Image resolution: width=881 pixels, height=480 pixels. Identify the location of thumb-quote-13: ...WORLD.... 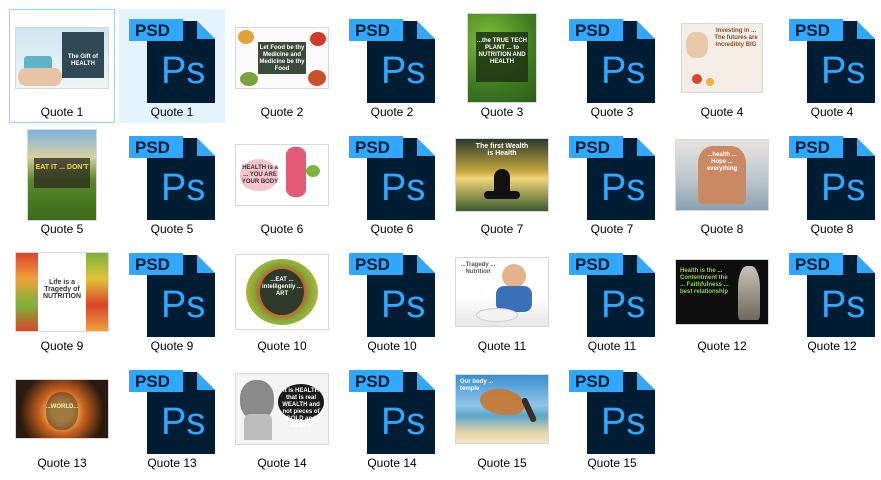
(62, 409).